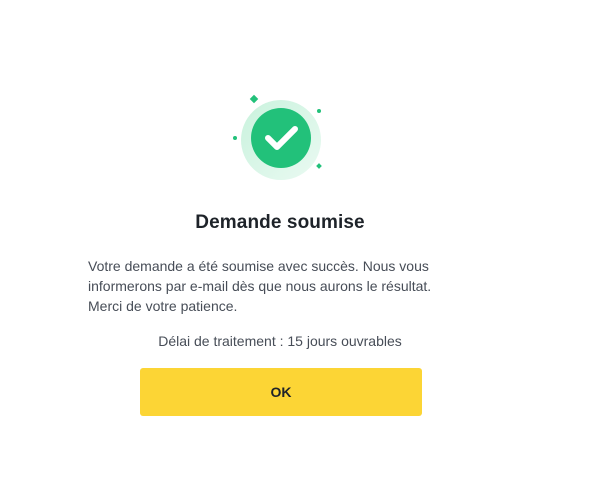  I want to click on ok-button: OK, so click(281, 392).